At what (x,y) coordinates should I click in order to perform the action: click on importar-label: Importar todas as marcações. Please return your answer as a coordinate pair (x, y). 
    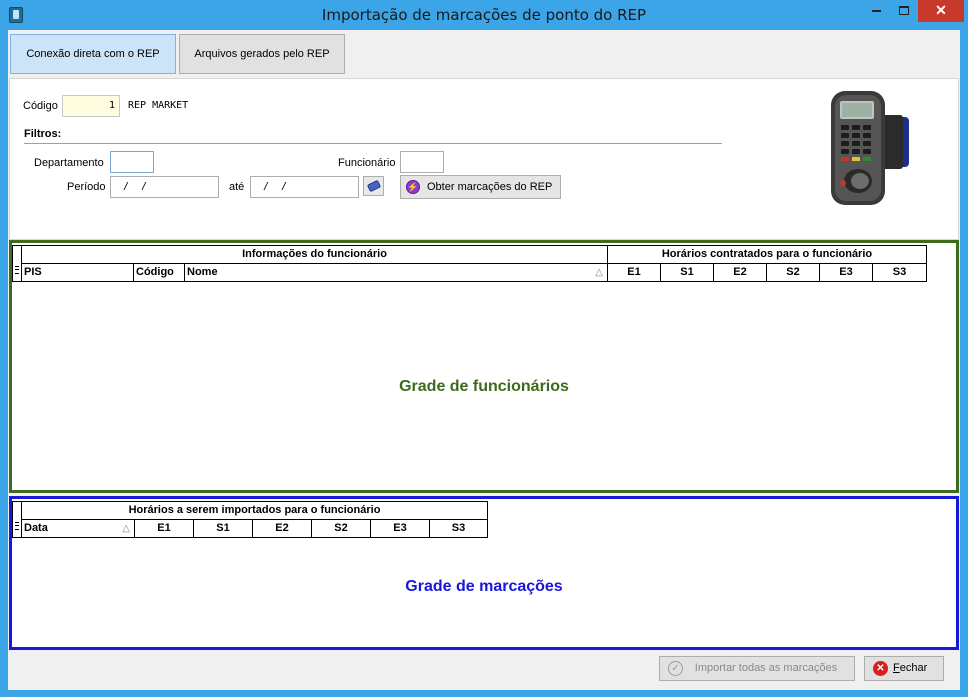
    Looking at the image, I should click on (766, 668).